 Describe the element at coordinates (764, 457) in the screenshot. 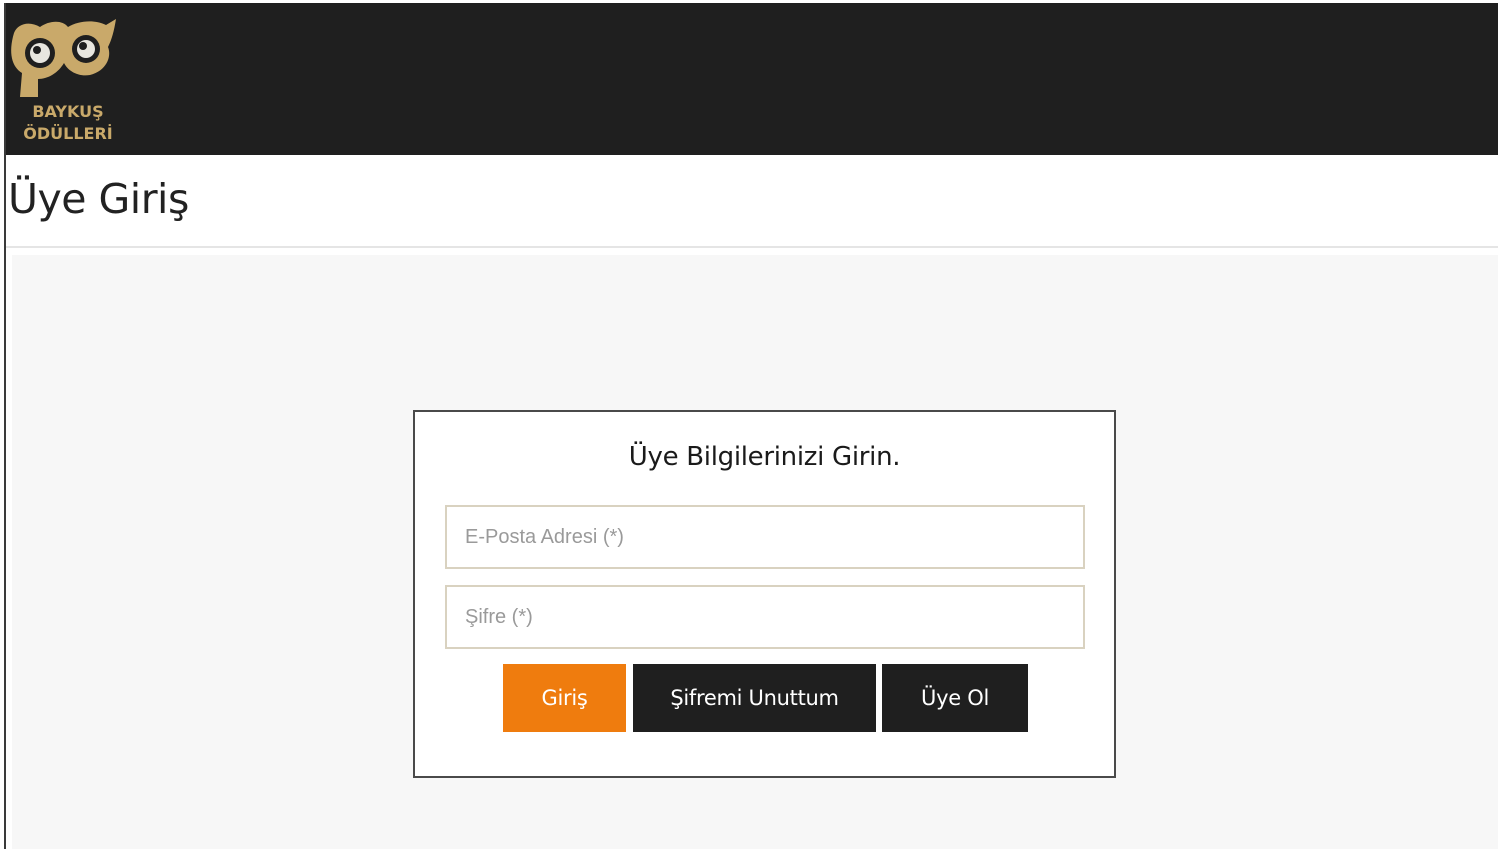

I see `login-heading: Üye Bilgilerinizi Girin.` at that location.